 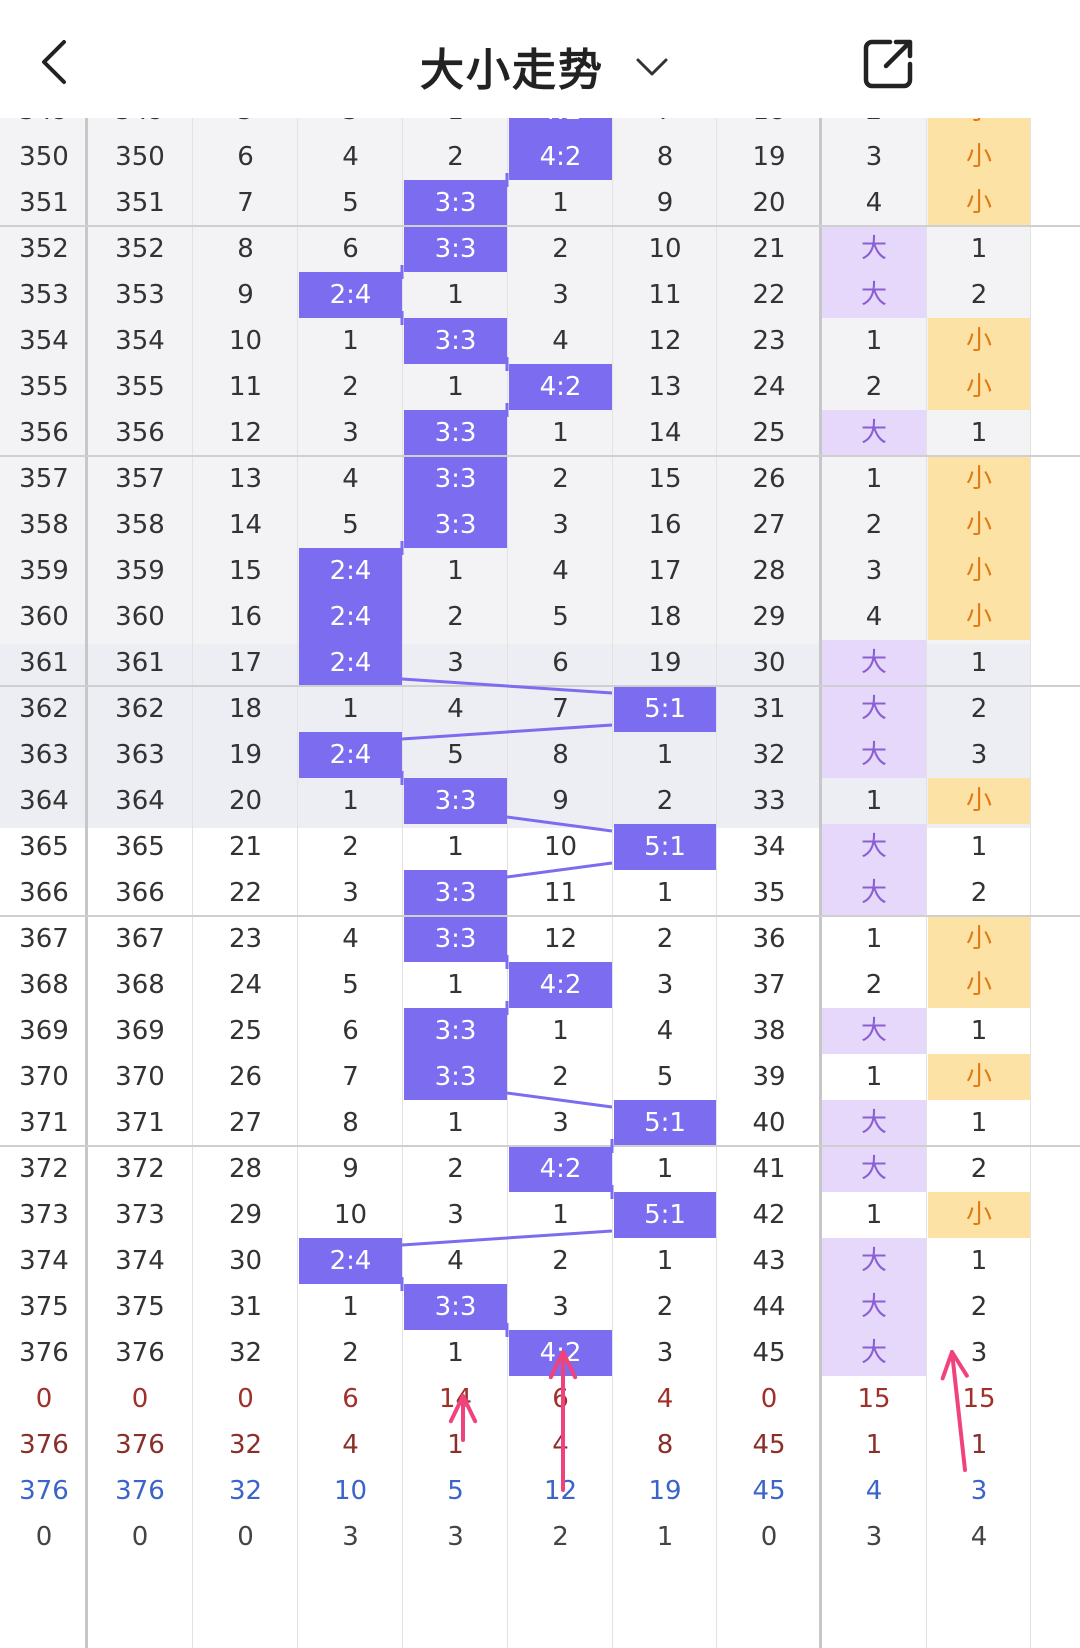 I want to click on title-dropdown, so click(x=652, y=67).